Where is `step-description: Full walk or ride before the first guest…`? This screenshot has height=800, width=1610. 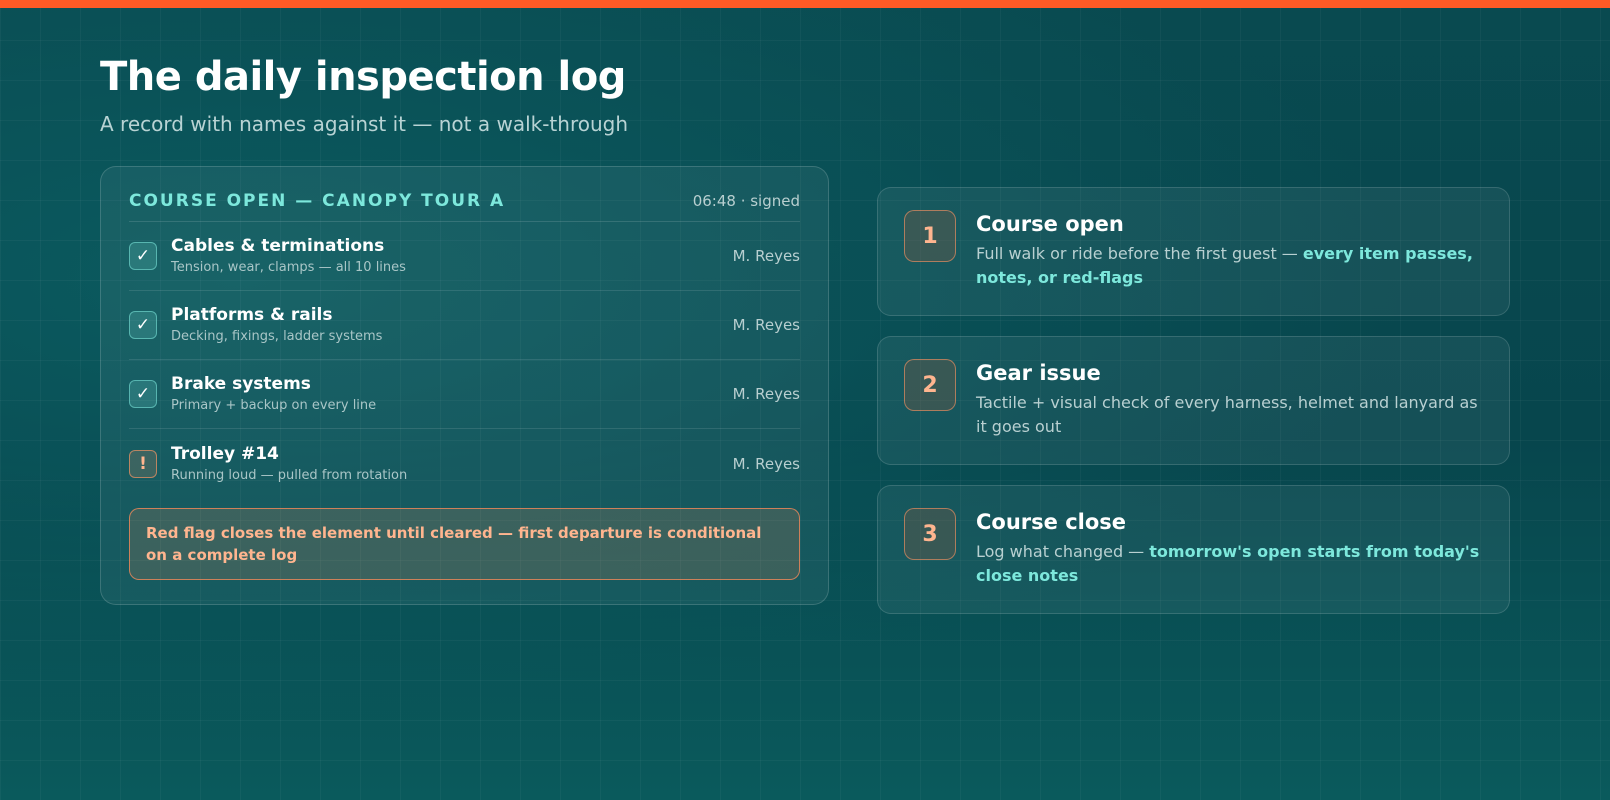
step-description: Full walk or ride before the first guest… is located at coordinates (1229, 266).